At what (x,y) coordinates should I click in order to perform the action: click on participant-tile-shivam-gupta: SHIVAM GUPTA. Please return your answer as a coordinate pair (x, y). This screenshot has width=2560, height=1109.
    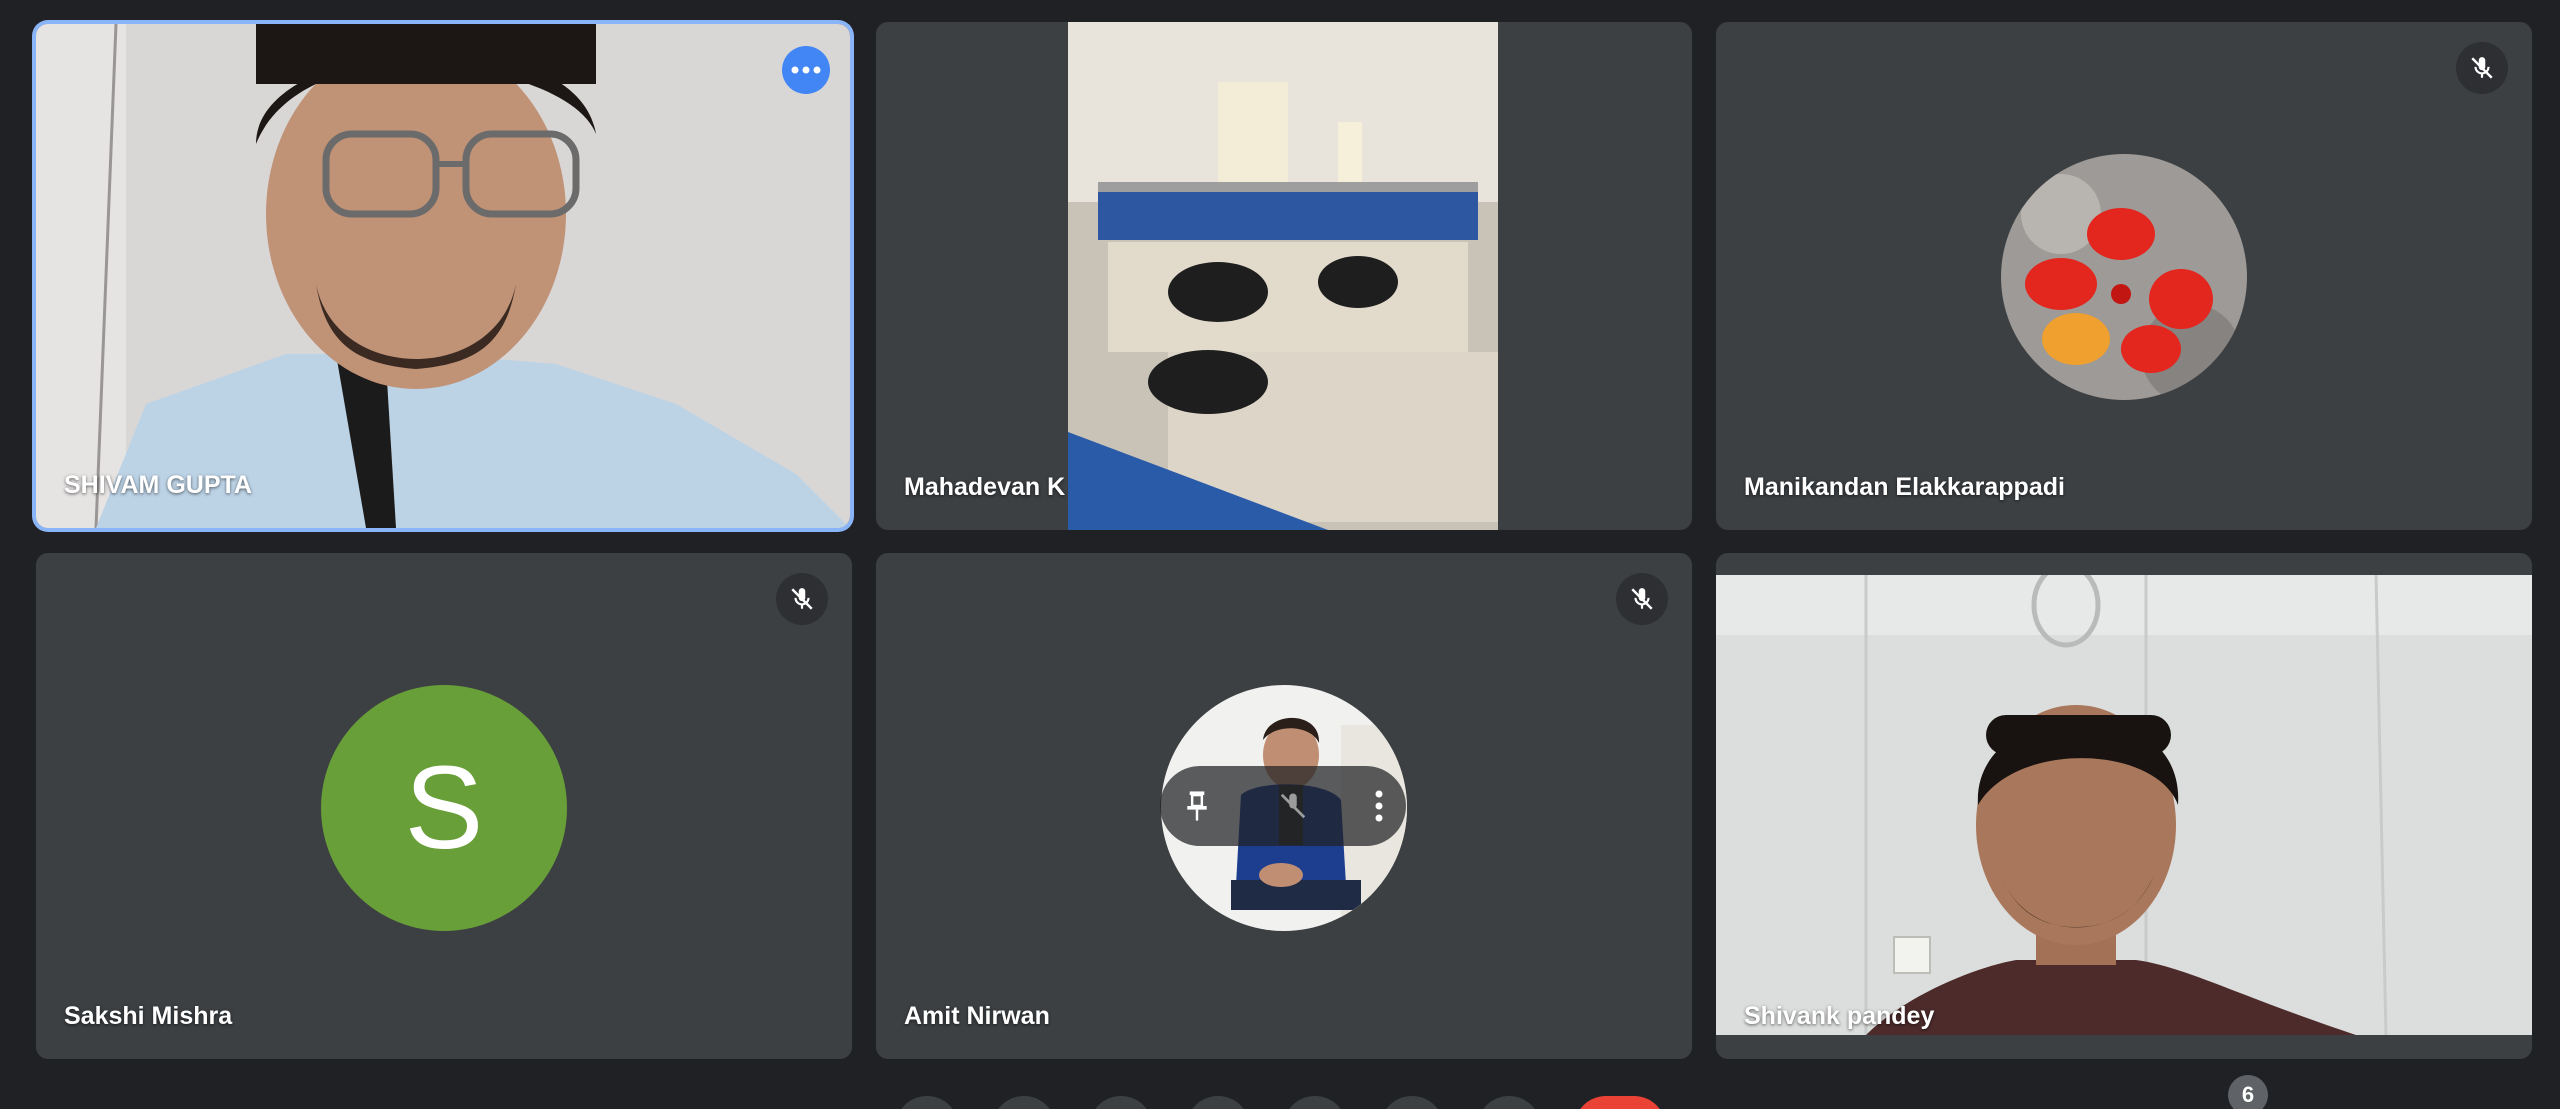
    Looking at the image, I should click on (443, 276).